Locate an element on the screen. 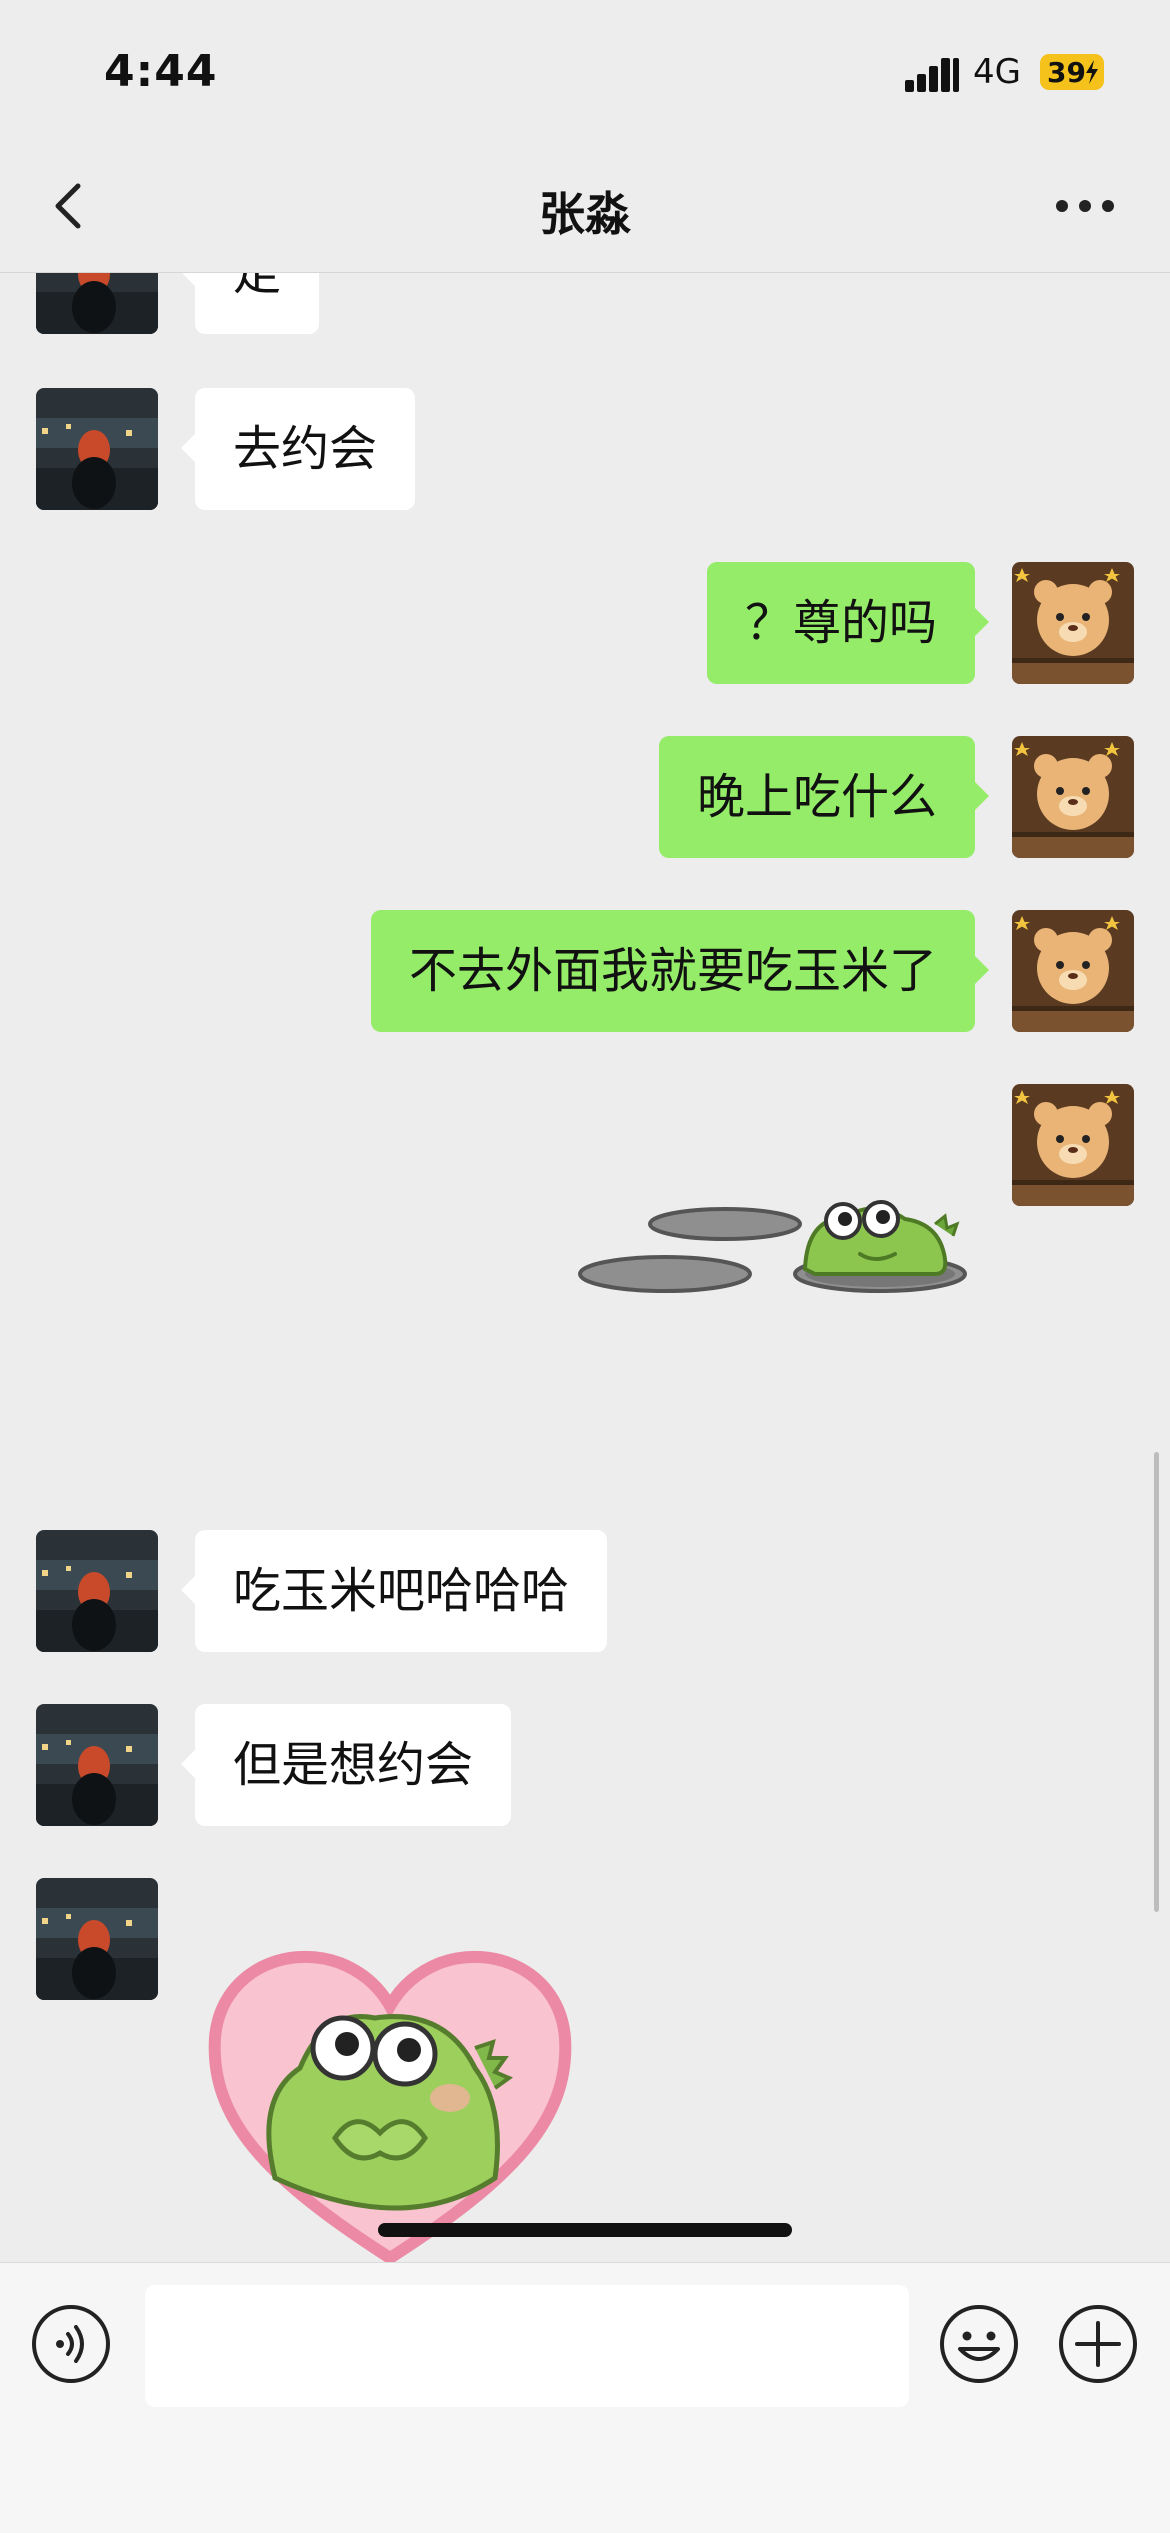 The image size is (1170, 2533). frog-peeking-from-manhole-sticker is located at coordinates (775, 1264).